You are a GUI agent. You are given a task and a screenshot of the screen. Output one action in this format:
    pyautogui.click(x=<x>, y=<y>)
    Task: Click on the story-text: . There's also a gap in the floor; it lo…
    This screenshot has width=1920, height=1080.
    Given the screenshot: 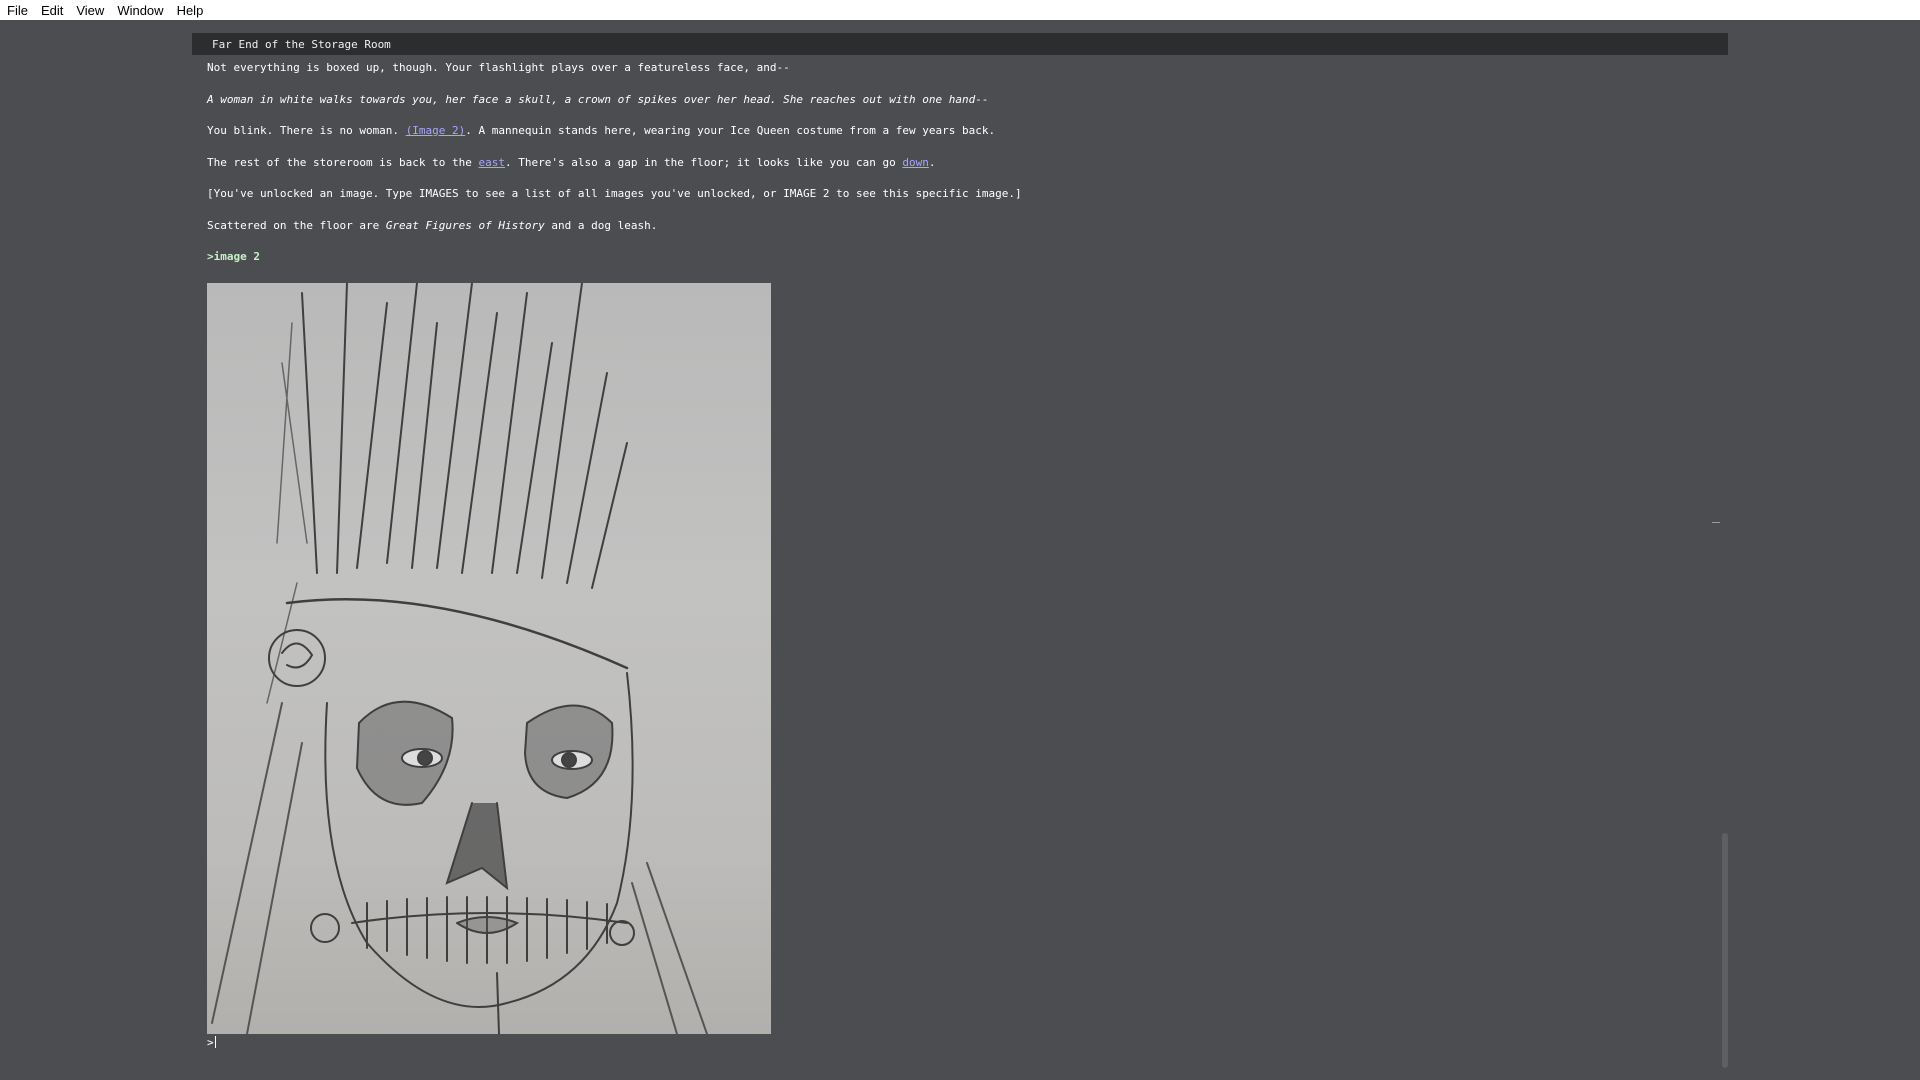 What is the action you would take?
    pyautogui.click(x=704, y=162)
    